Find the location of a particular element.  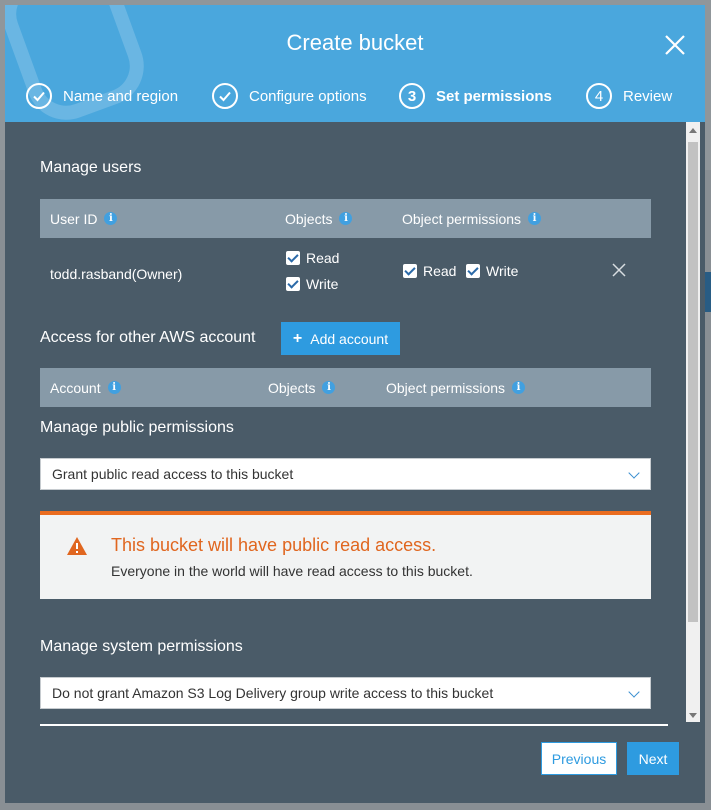

step-review: 4 Review is located at coordinates (629, 96).